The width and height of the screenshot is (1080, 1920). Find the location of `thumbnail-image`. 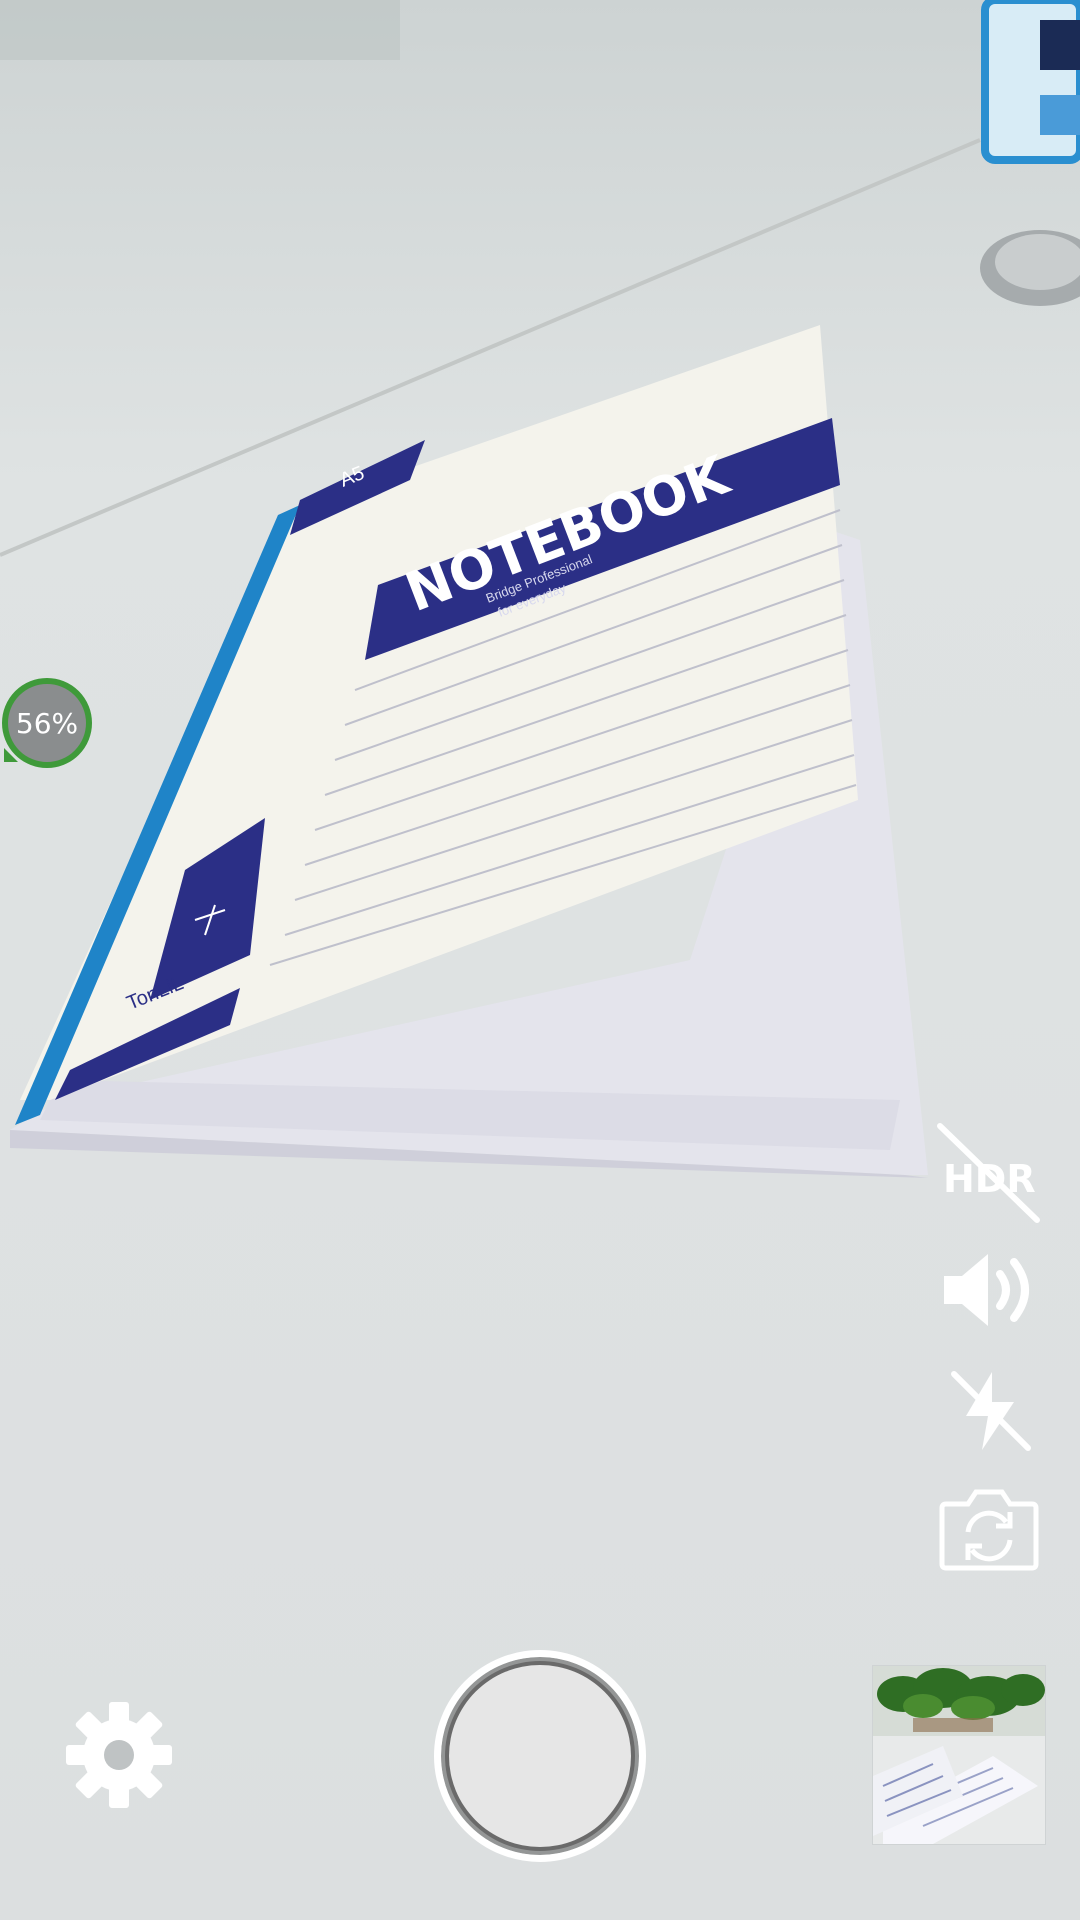

thumbnail-image is located at coordinates (959, 1755).